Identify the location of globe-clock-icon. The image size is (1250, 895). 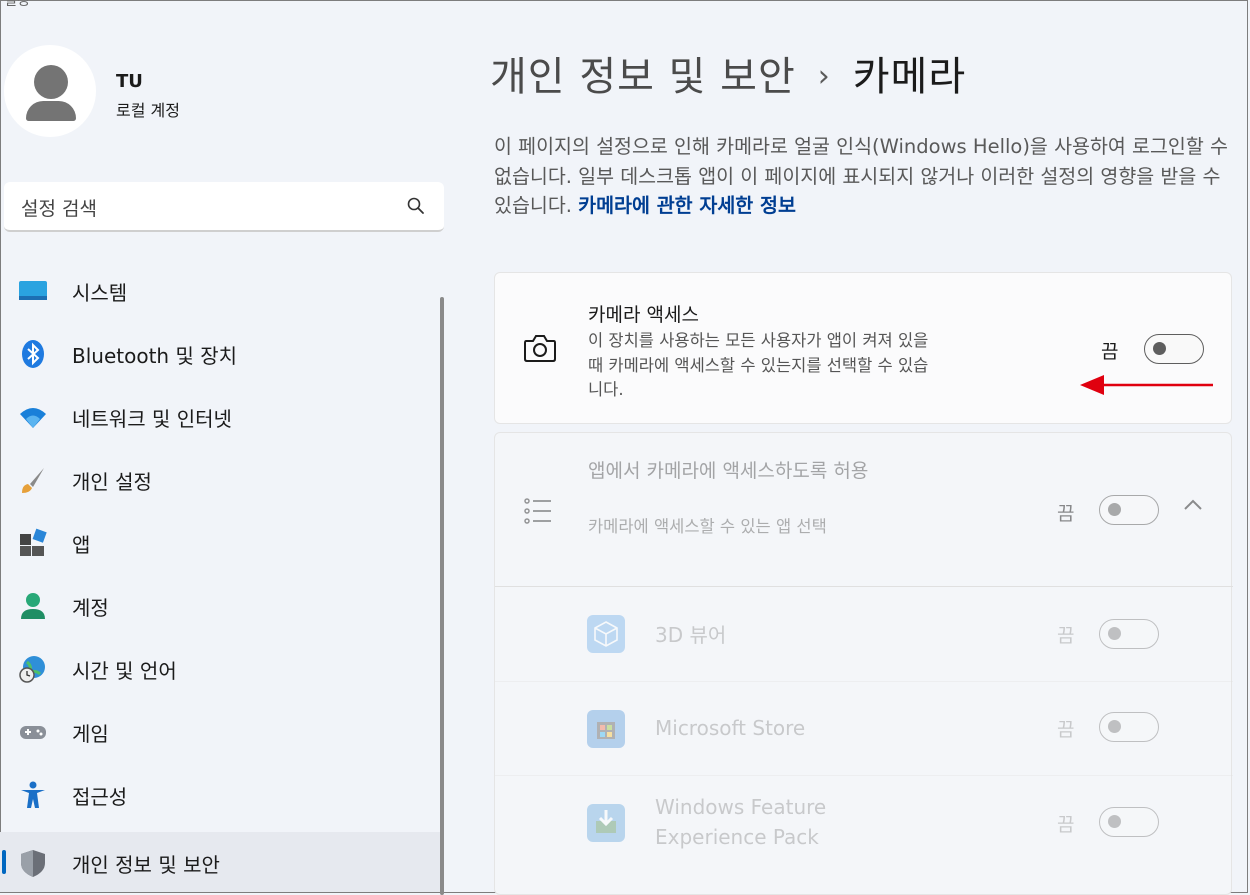
(32, 669).